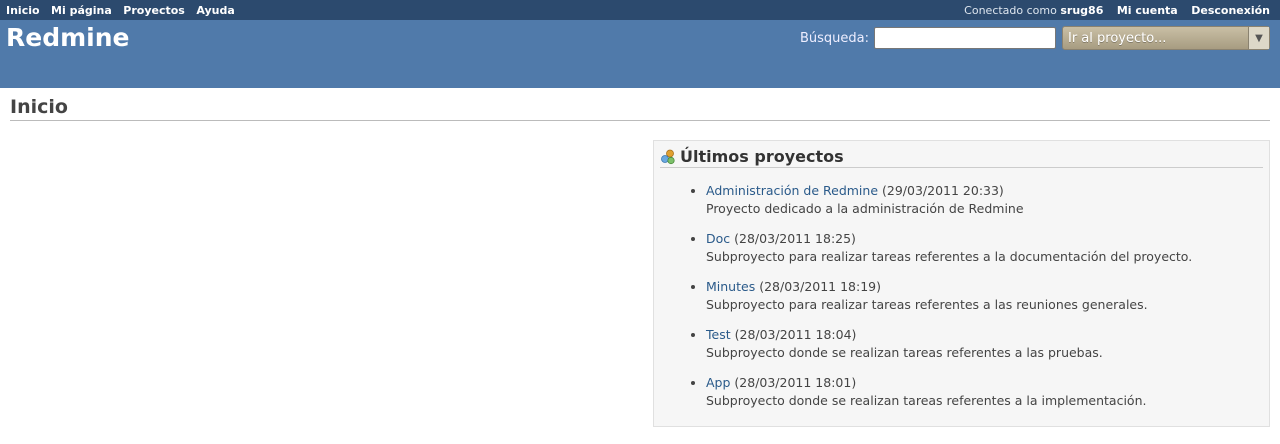 The image size is (1280, 444). Describe the element at coordinates (1258, 38) in the screenshot. I see `chevron-down-icon: ▼` at that location.